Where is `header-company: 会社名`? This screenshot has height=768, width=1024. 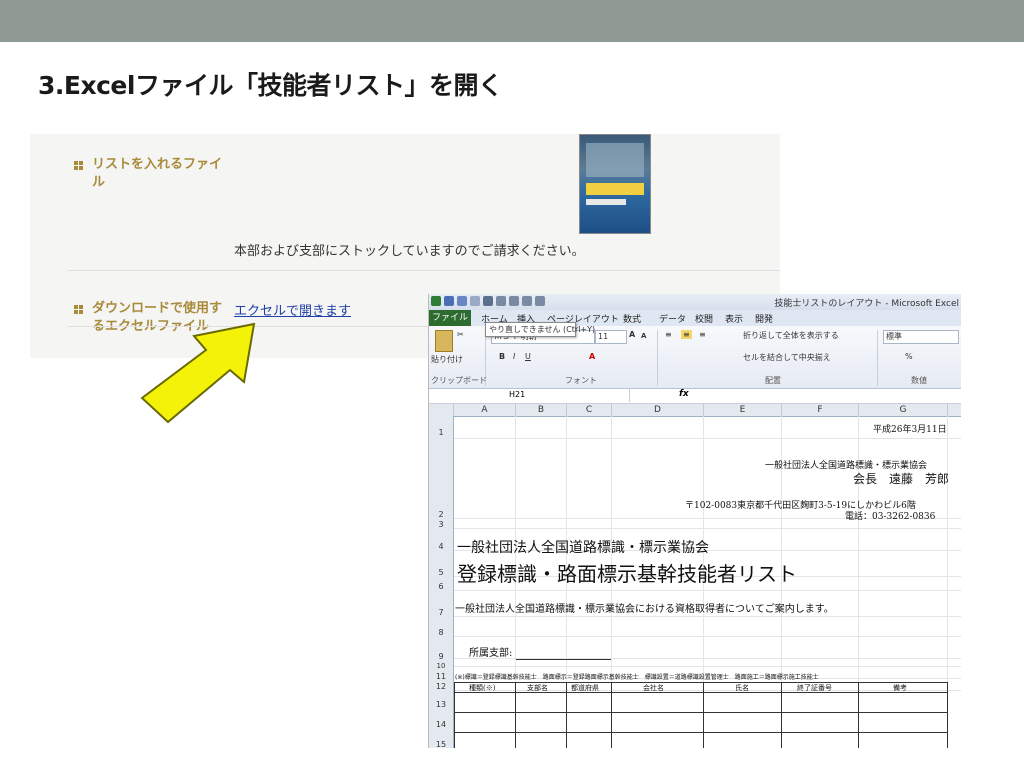
header-company: 会社名 is located at coordinates (653, 688).